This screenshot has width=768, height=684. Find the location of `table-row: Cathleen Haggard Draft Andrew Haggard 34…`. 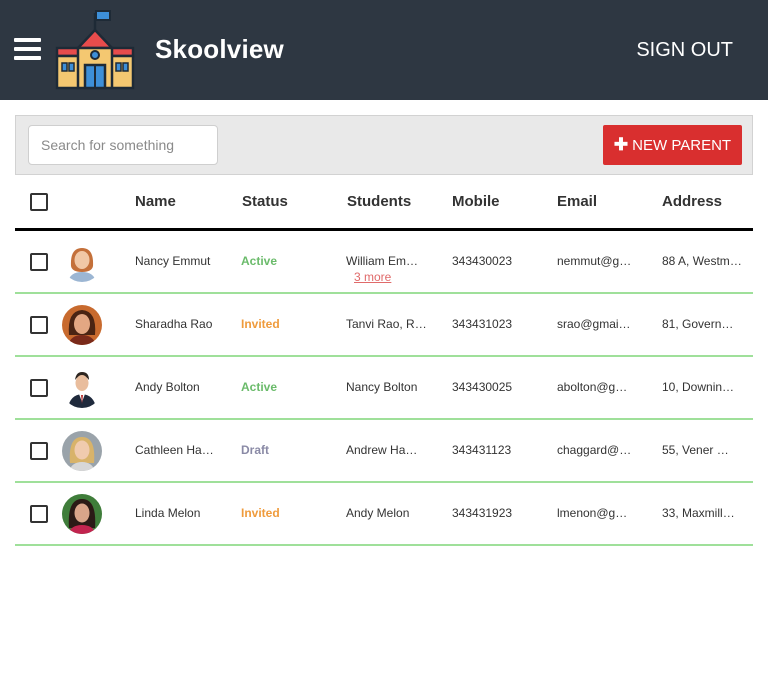

table-row: Cathleen Haggard Draft Andrew Haggard 34… is located at coordinates (384, 451).